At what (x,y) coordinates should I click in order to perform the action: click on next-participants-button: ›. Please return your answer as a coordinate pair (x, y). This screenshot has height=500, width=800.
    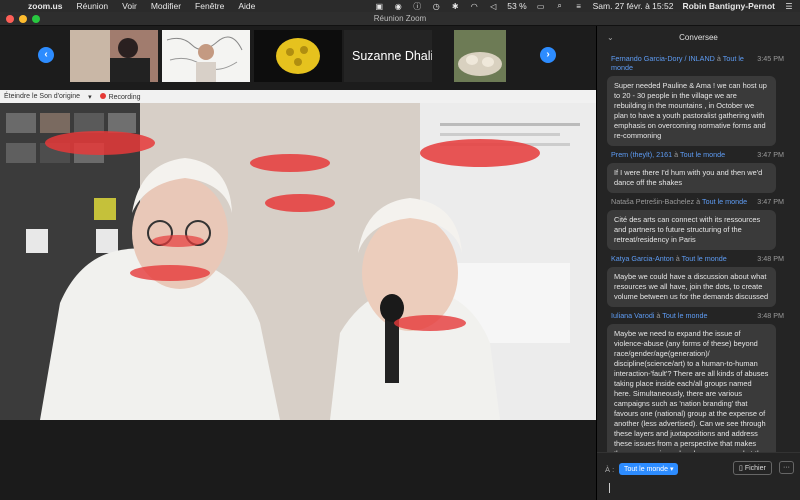
    Looking at the image, I should click on (548, 55).